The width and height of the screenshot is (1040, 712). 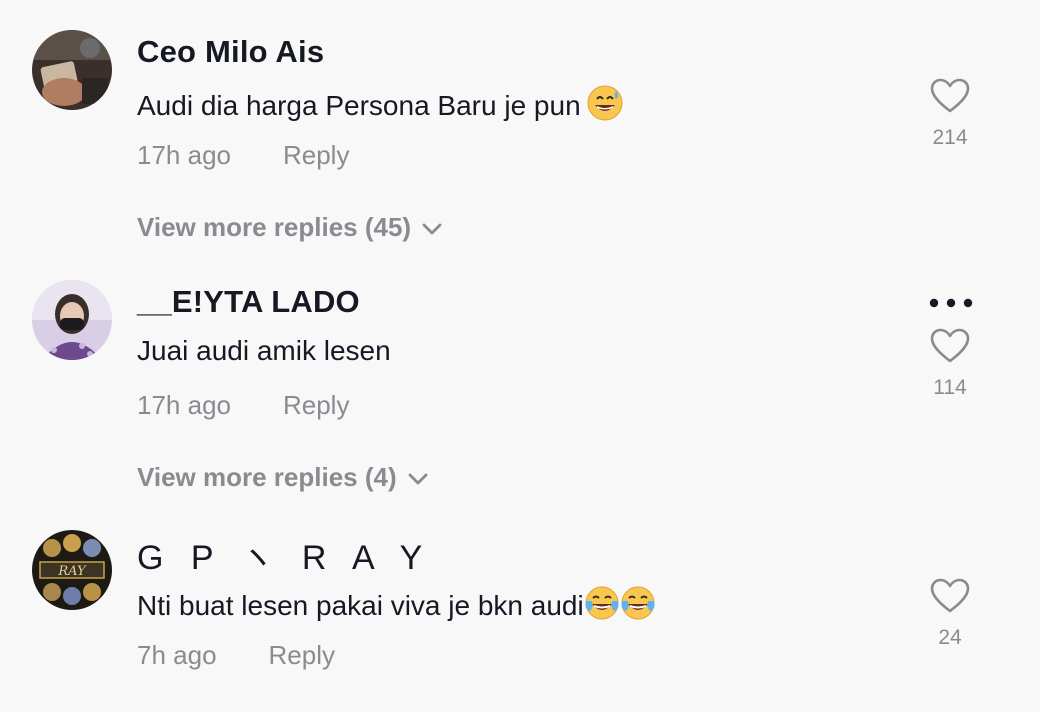 I want to click on comment-username: __E!YTA LADO, so click(x=248, y=302).